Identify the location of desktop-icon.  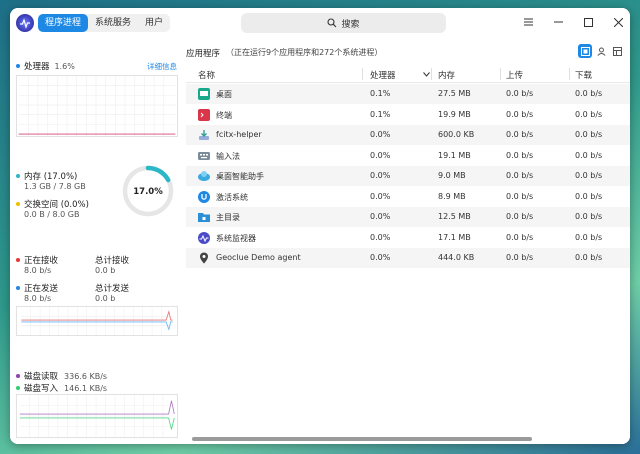
(204, 94).